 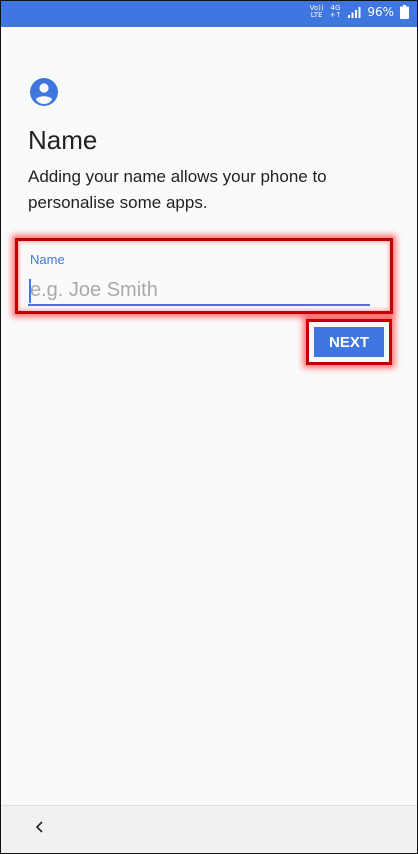 What do you see at coordinates (380, 12) in the screenshot?
I see `battery-percent: 96%` at bounding box center [380, 12].